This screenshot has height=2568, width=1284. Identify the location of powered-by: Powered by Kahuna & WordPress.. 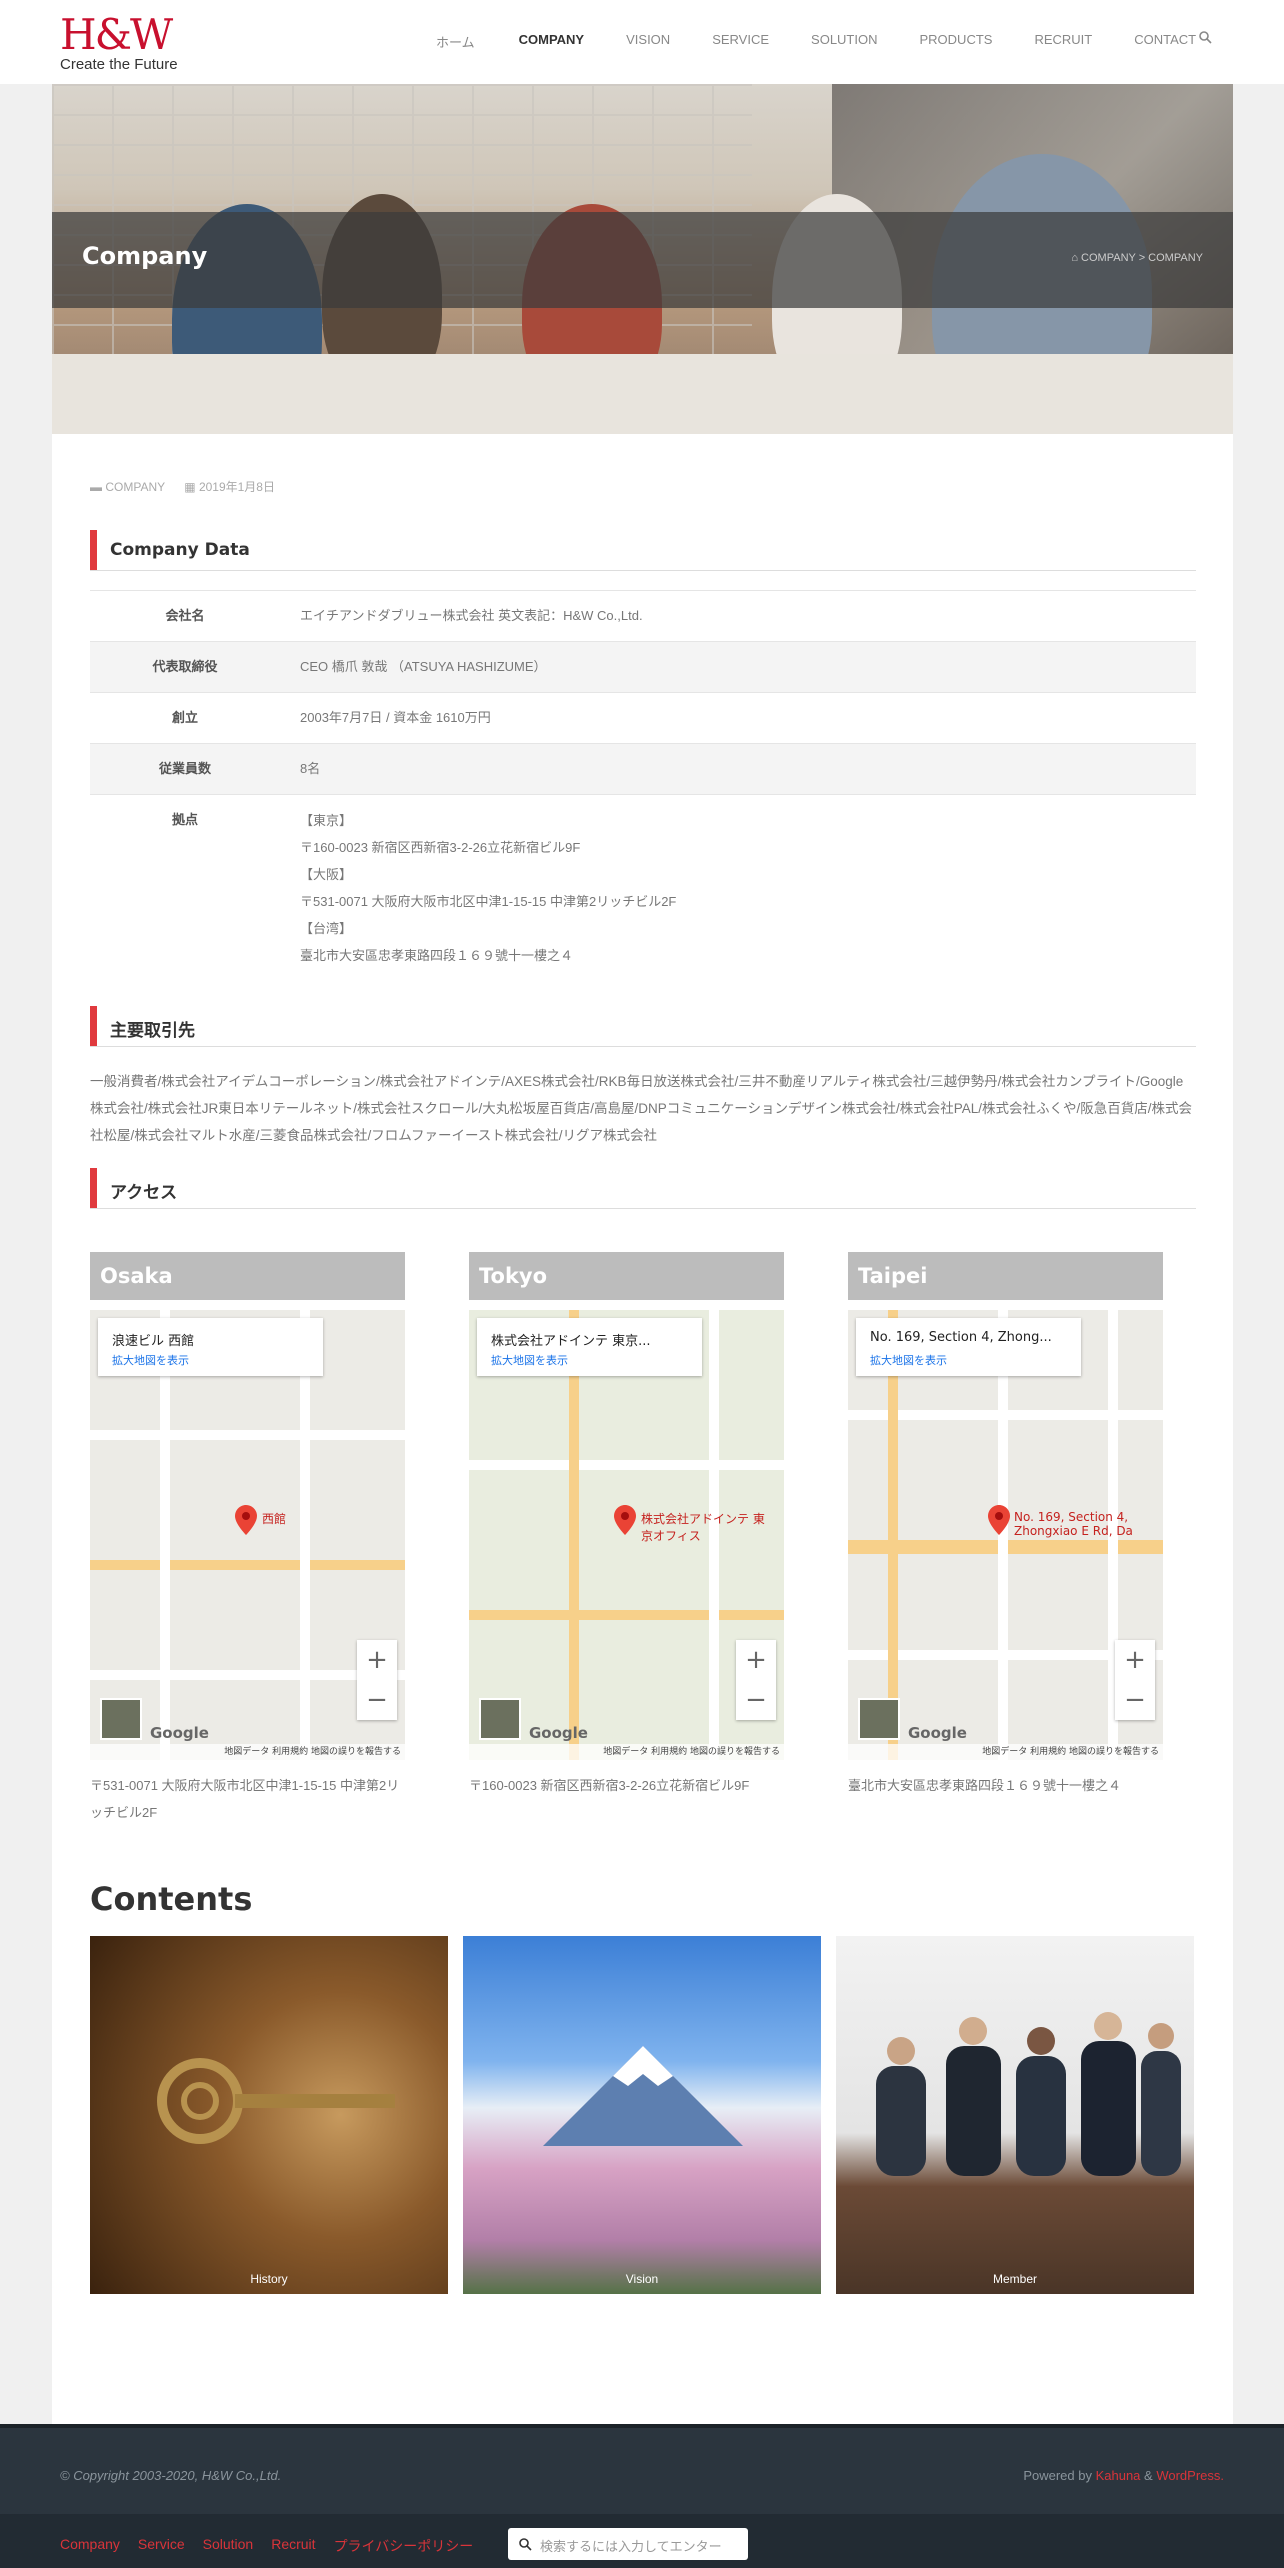
(1123, 2475).